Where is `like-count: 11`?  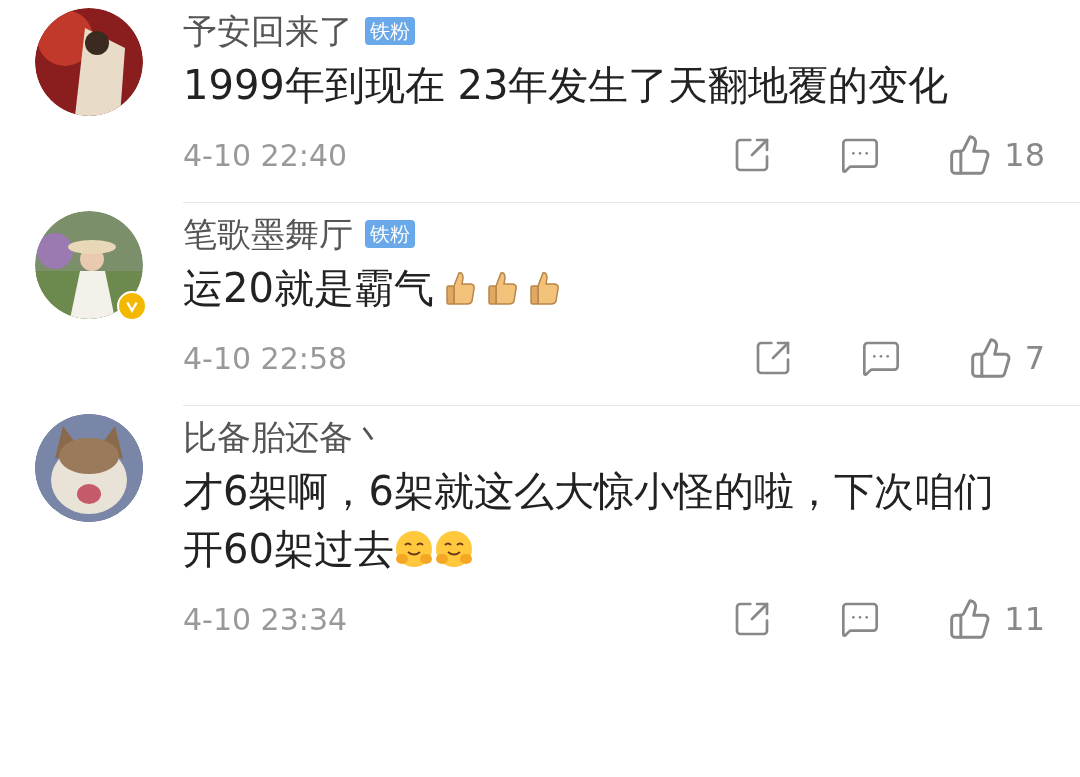
like-count: 11 is located at coordinates (1024, 619).